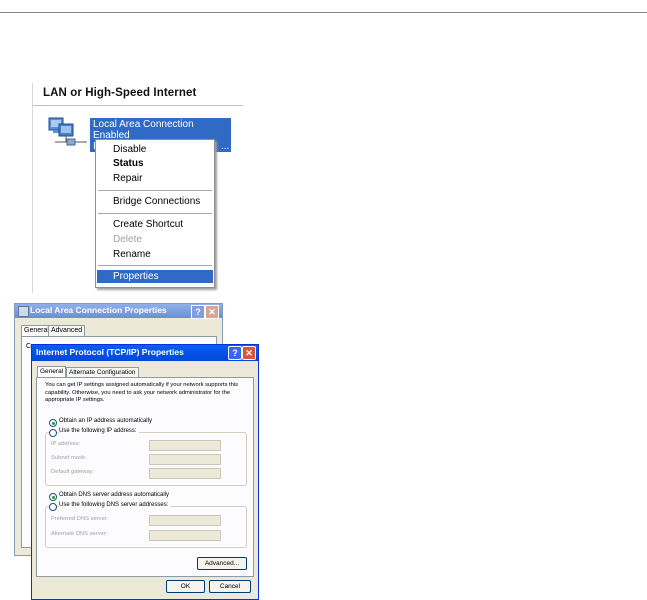  What do you see at coordinates (127, 239) in the screenshot?
I see `menu-item-delete: Delete` at bounding box center [127, 239].